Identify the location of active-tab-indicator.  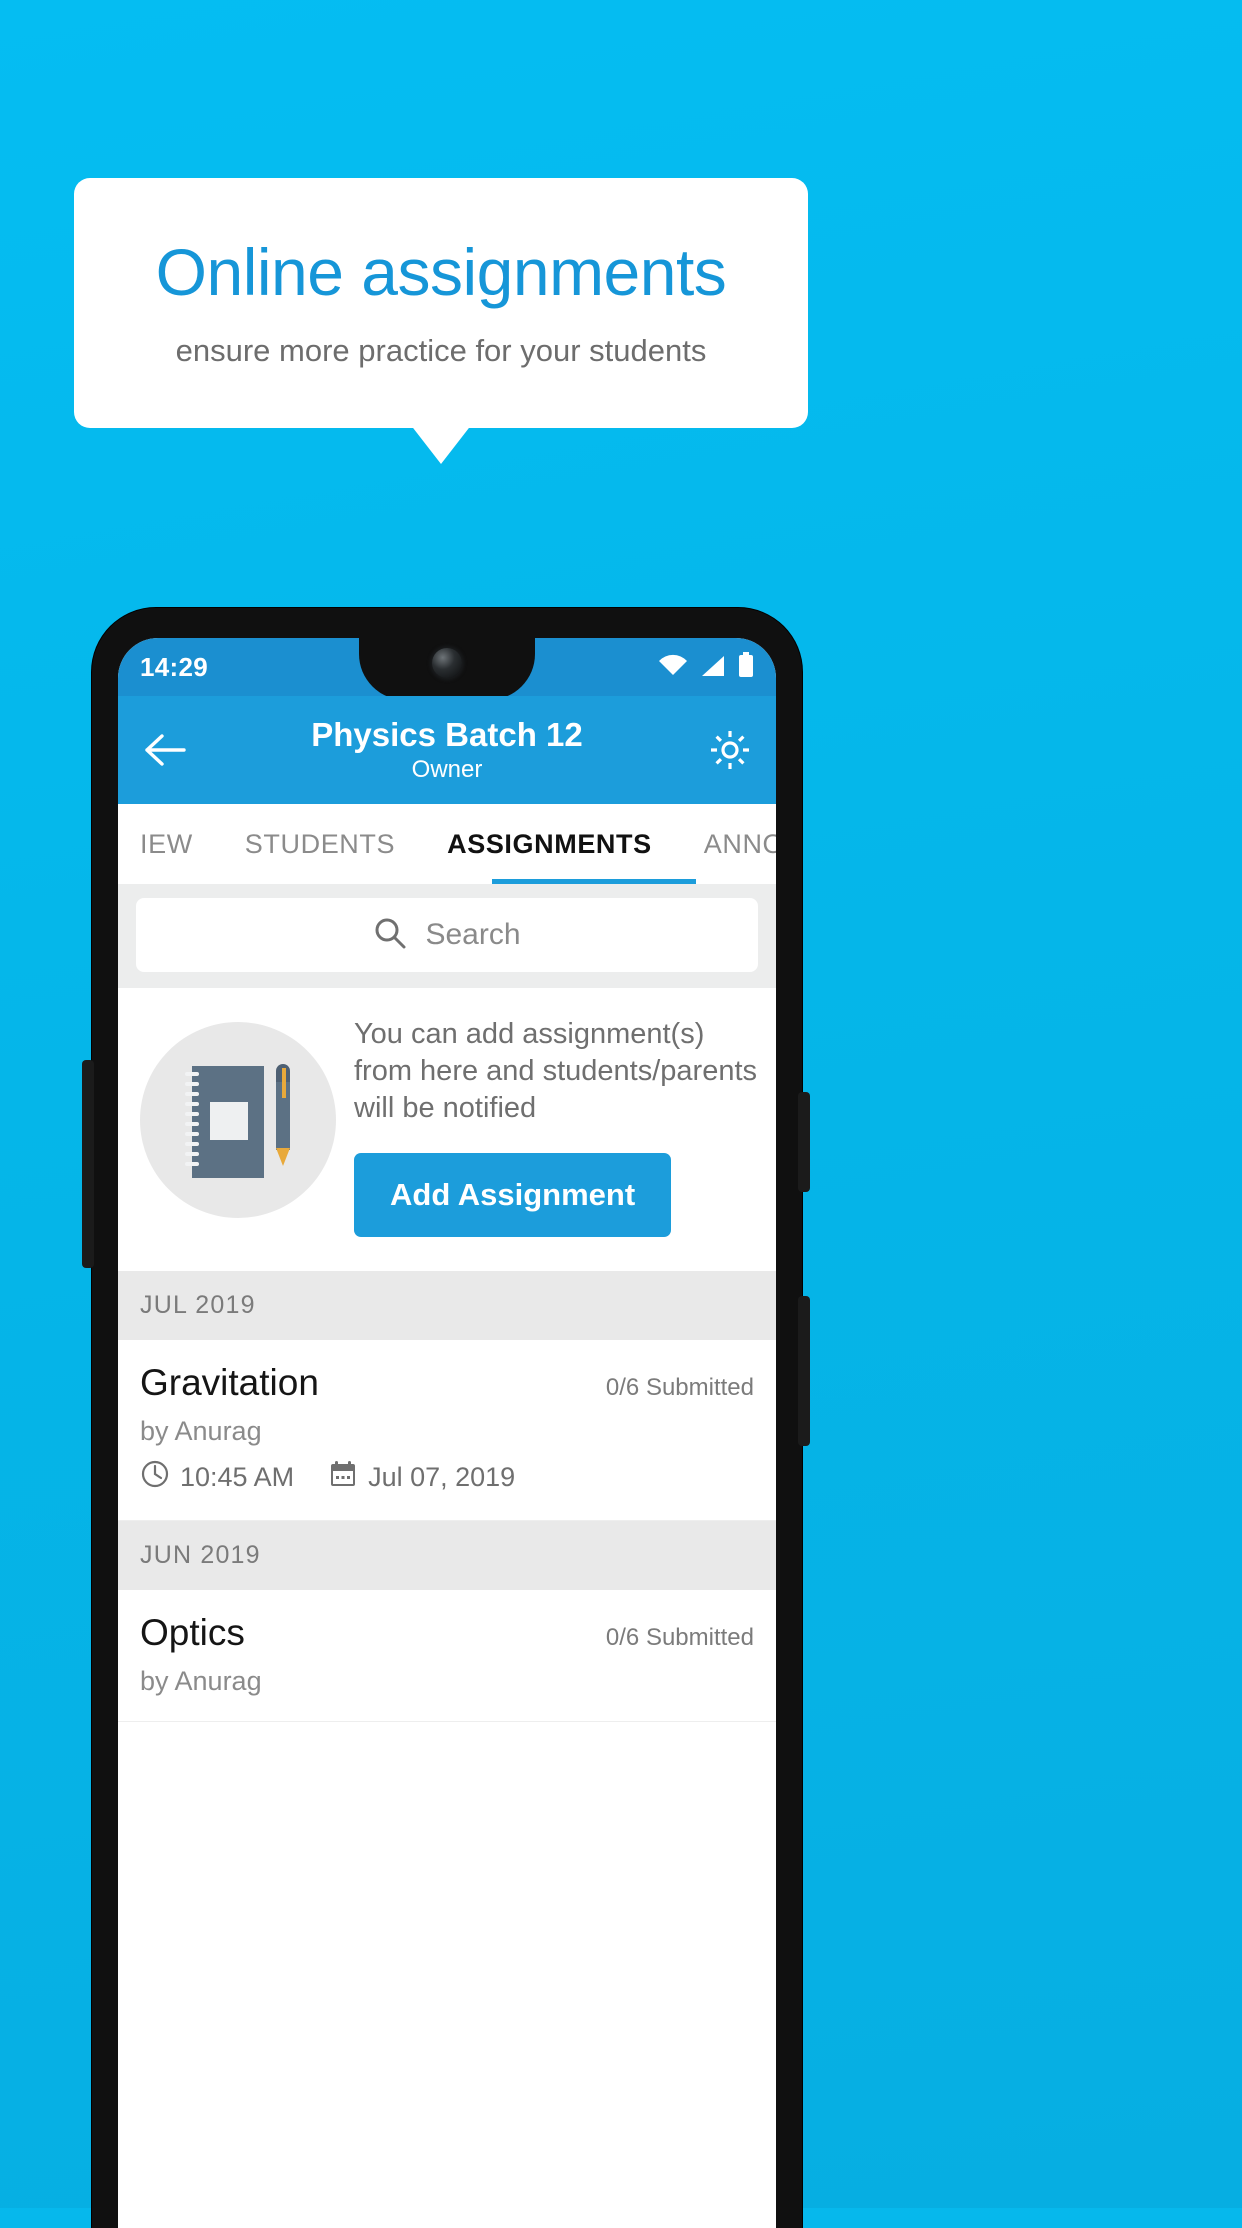
(594, 881).